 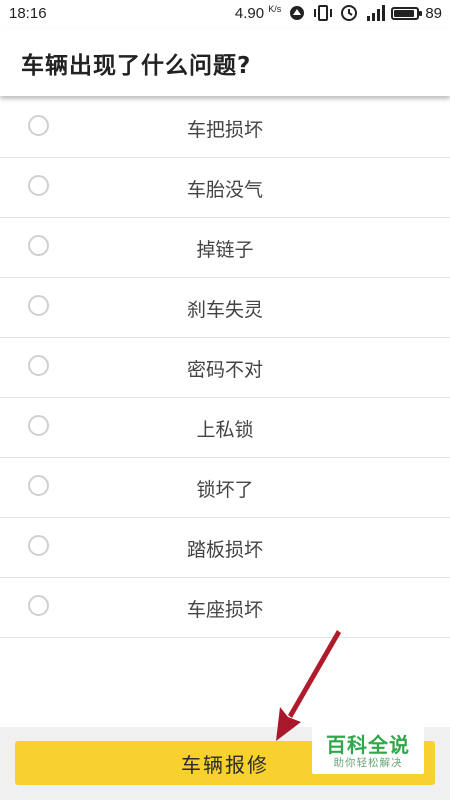 I want to click on option-row-wrong-code: 密码不对, so click(x=225, y=368).